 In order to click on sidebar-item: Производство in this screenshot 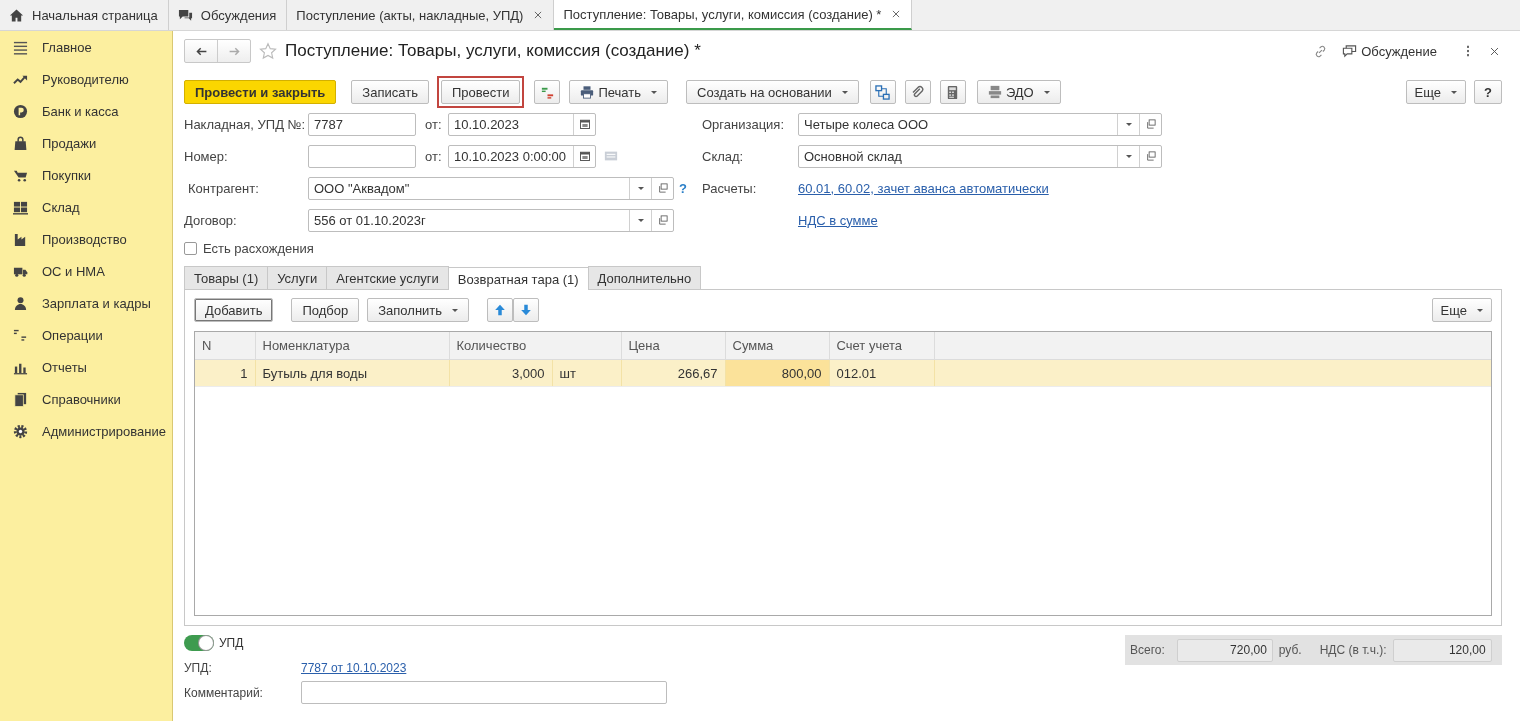, I will do `click(84, 239)`.